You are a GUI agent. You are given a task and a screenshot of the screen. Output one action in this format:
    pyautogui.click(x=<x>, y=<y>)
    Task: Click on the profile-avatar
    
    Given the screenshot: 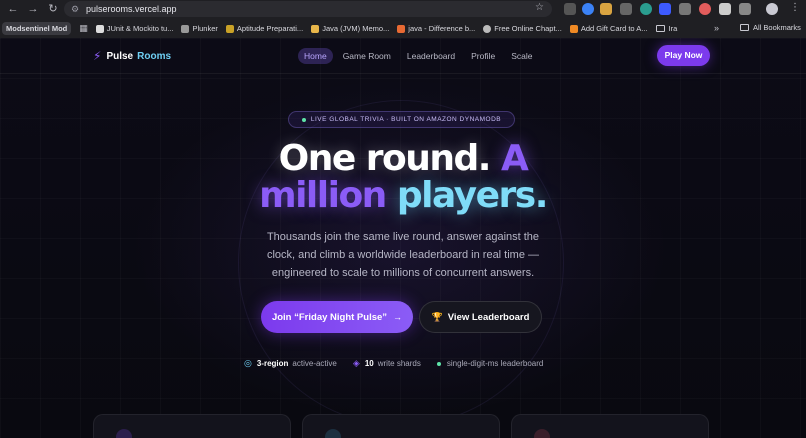 What is the action you would take?
    pyautogui.click(x=772, y=9)
    